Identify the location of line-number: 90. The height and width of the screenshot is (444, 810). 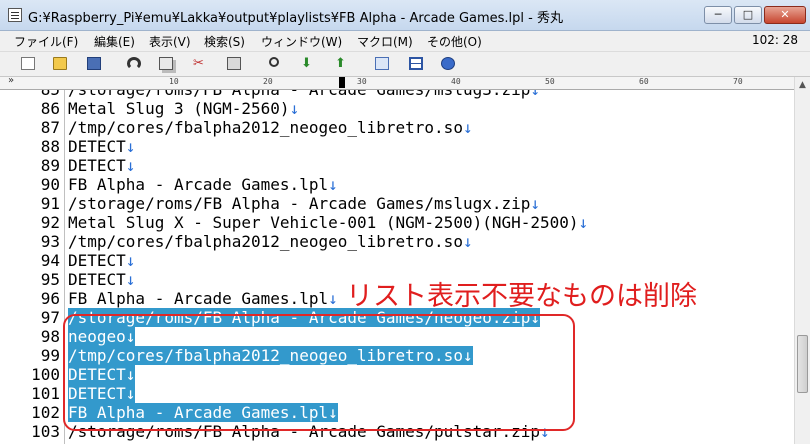
(50, 184).